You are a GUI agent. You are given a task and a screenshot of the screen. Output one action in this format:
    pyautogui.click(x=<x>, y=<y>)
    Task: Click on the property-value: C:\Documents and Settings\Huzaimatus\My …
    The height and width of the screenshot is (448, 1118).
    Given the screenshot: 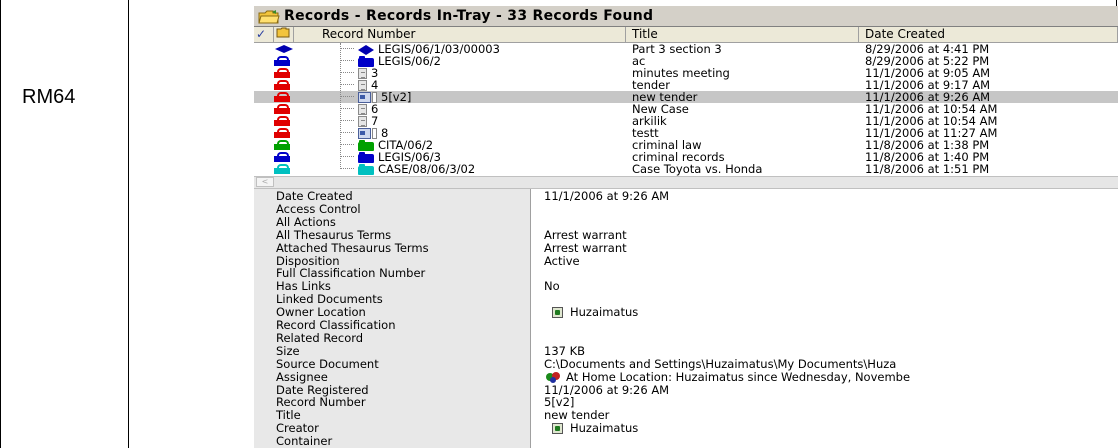 What is the action you would take?
    pyautogui.click(x=720, y=364)
    